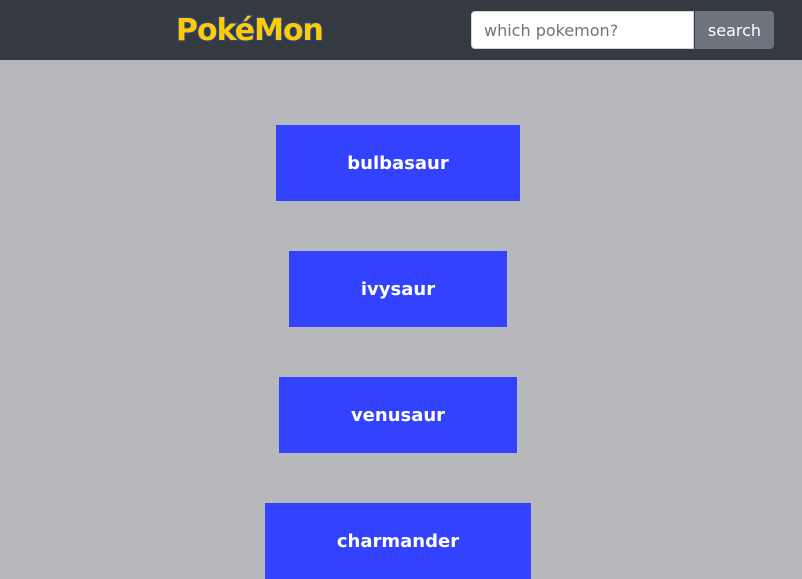  I want to click on search-input, so click(582, 30).